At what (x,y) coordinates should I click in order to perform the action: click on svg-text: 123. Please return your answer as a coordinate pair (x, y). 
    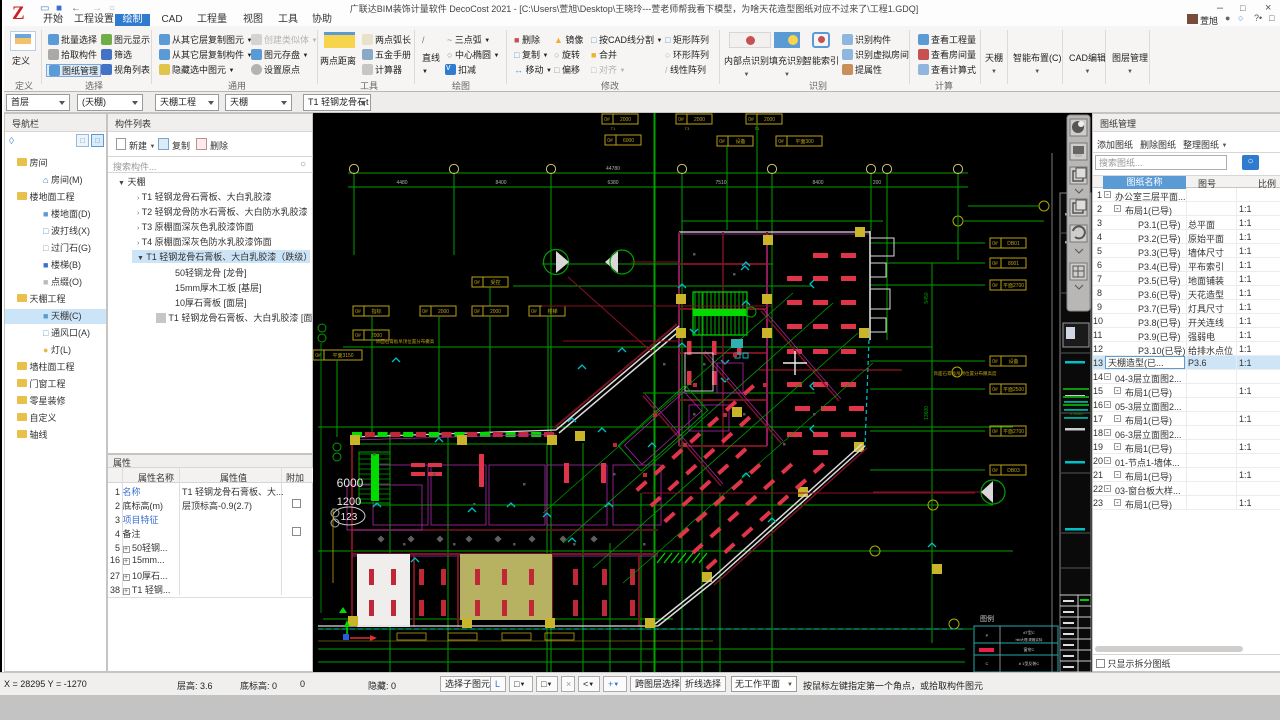
    Looking at the image, I should click on (349, 517).